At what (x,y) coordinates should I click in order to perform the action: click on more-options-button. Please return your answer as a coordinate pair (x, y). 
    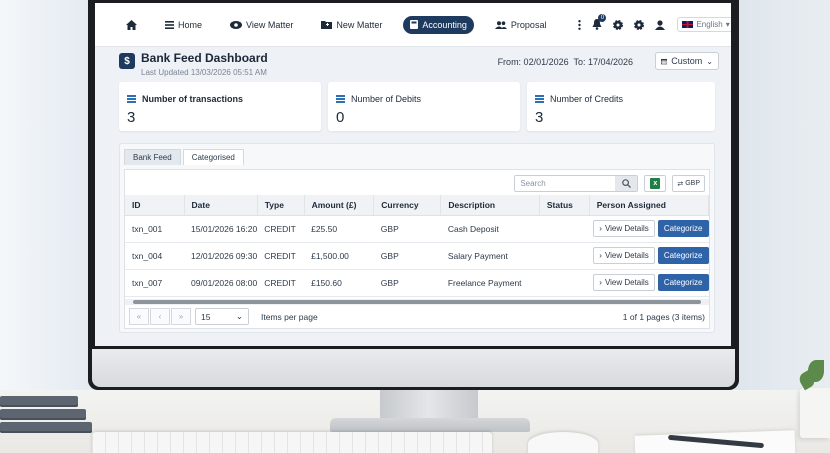
    Looking at the image, I should click on (580, 25).